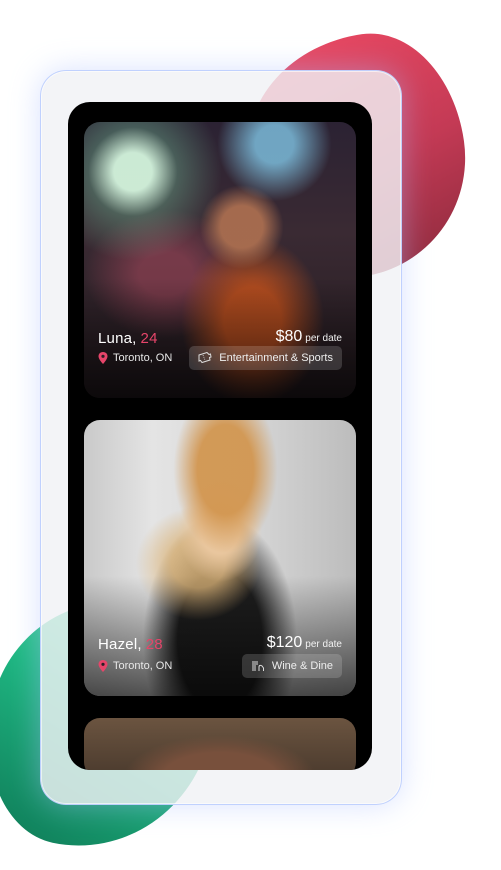 The height and width of the screenshot is (870, 501). I want to click on ticket-icon, so click(205, 358).